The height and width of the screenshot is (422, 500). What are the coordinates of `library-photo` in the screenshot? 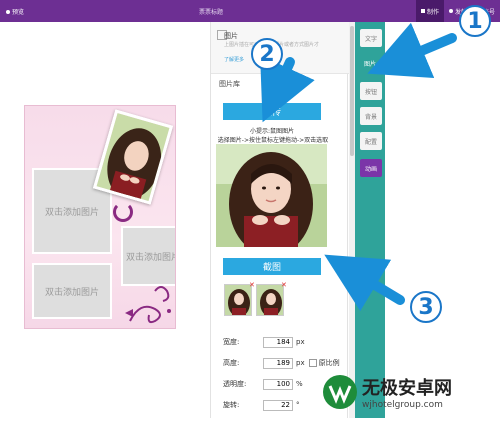 It's located at (271, 195).